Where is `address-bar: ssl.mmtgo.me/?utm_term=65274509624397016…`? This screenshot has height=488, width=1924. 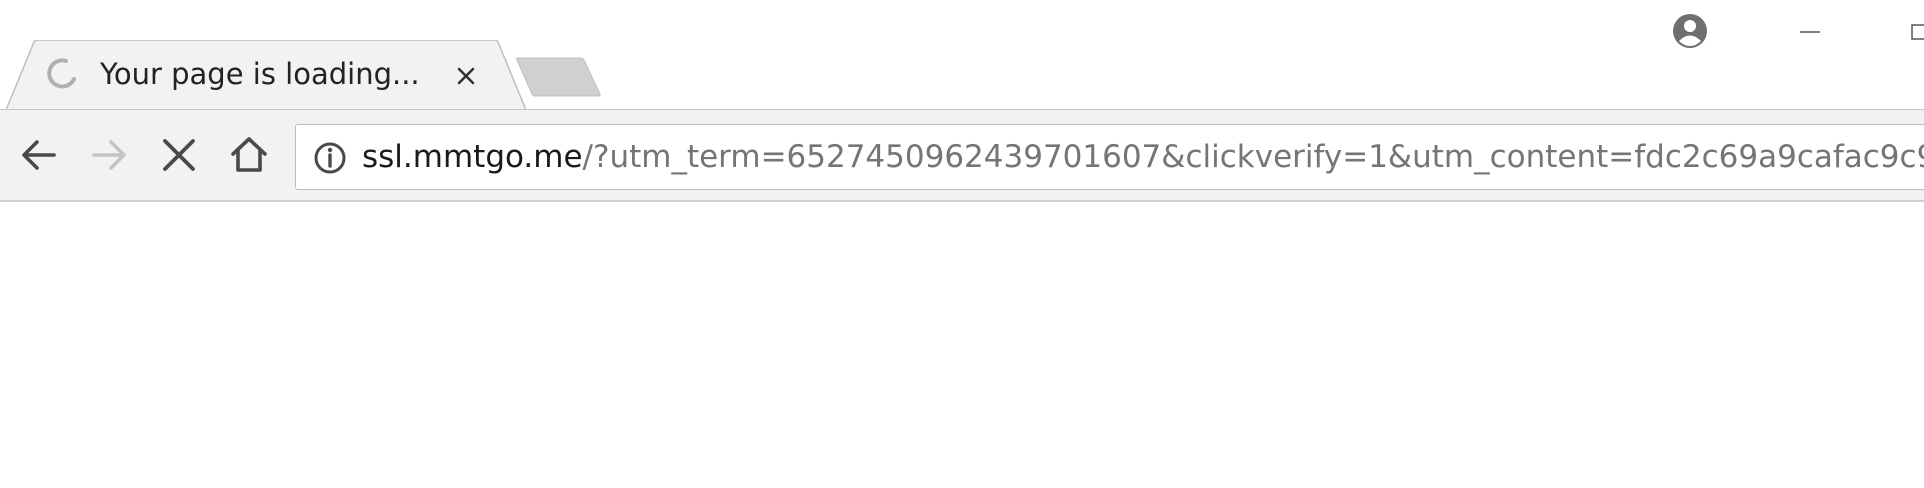 address-bar: ssl.mmtgo.me/?utm_term=65274509624397016… is located at coordinates (1109, 157).